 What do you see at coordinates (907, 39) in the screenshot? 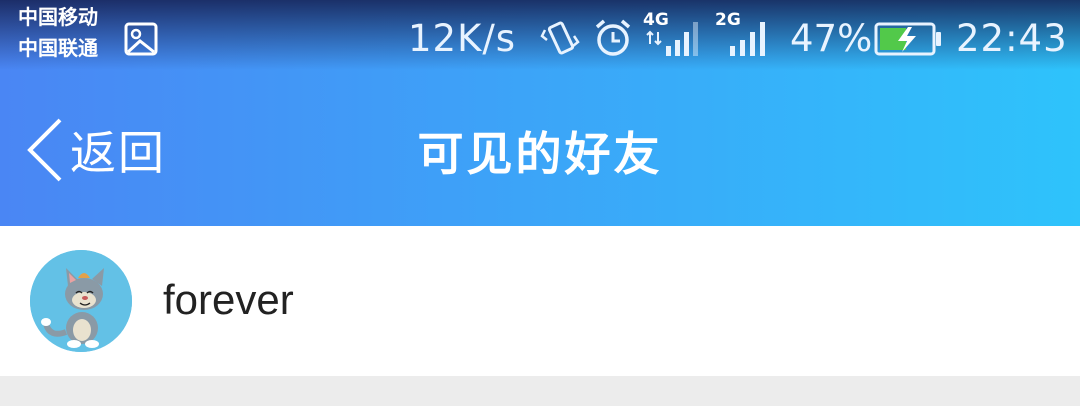
I see `battery-charging-icon` at bounding box center [907, 39].